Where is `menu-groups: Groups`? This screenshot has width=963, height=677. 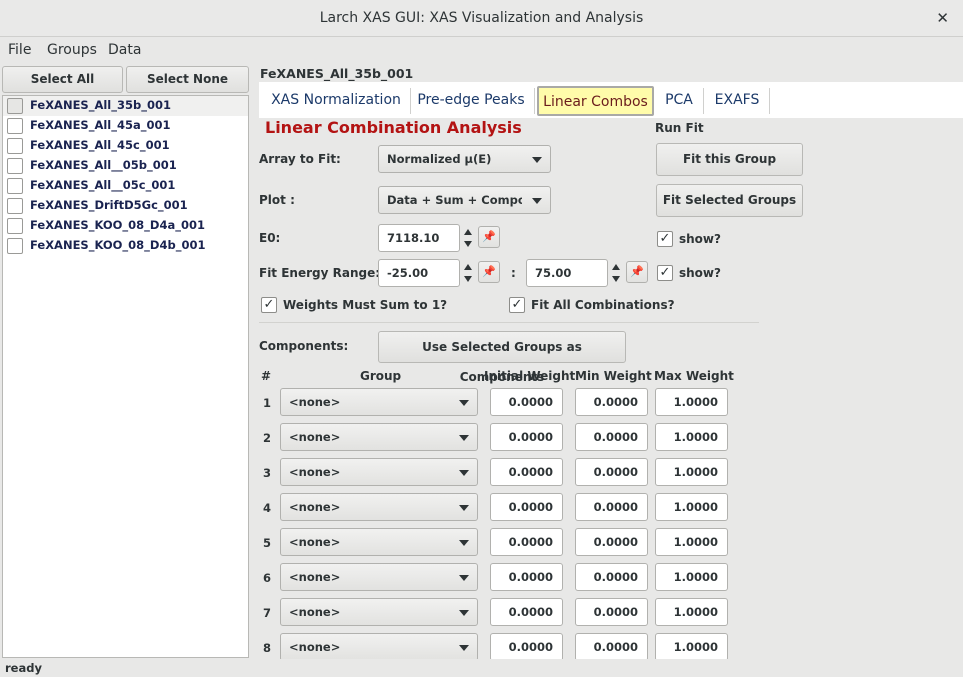 menu-groups: Groups is located at coordinates (72, 50).